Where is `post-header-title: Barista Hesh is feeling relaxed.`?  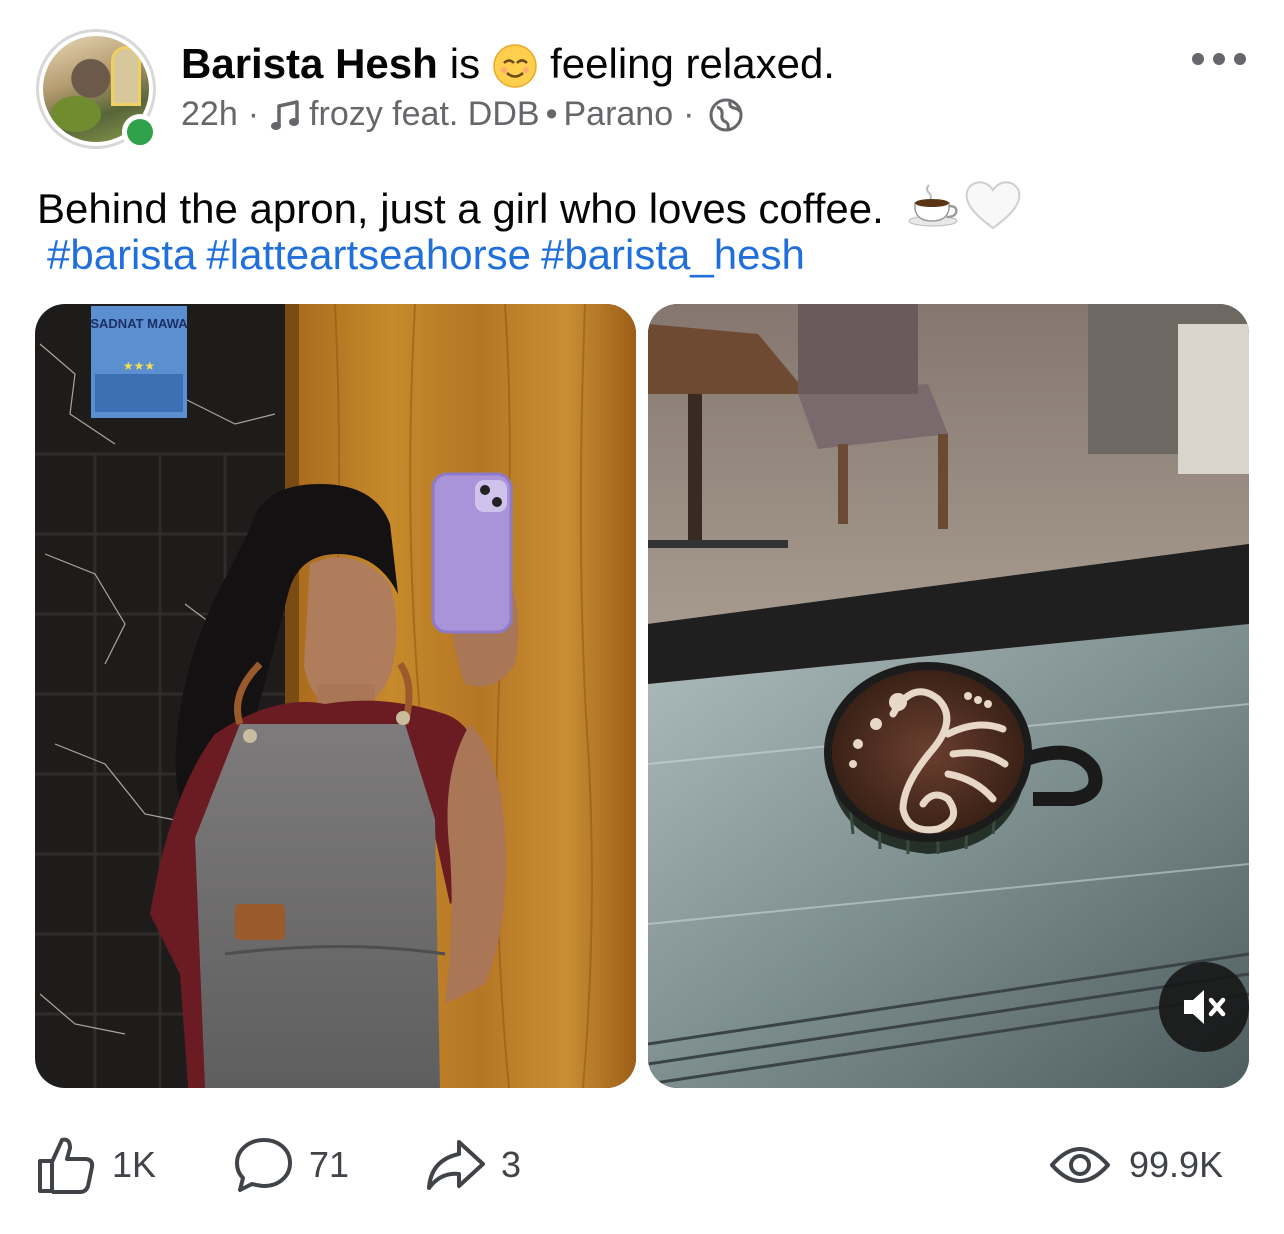
post-header-title: Barista Hesh is feeling relaxed. is located at coordinates (508, 64).